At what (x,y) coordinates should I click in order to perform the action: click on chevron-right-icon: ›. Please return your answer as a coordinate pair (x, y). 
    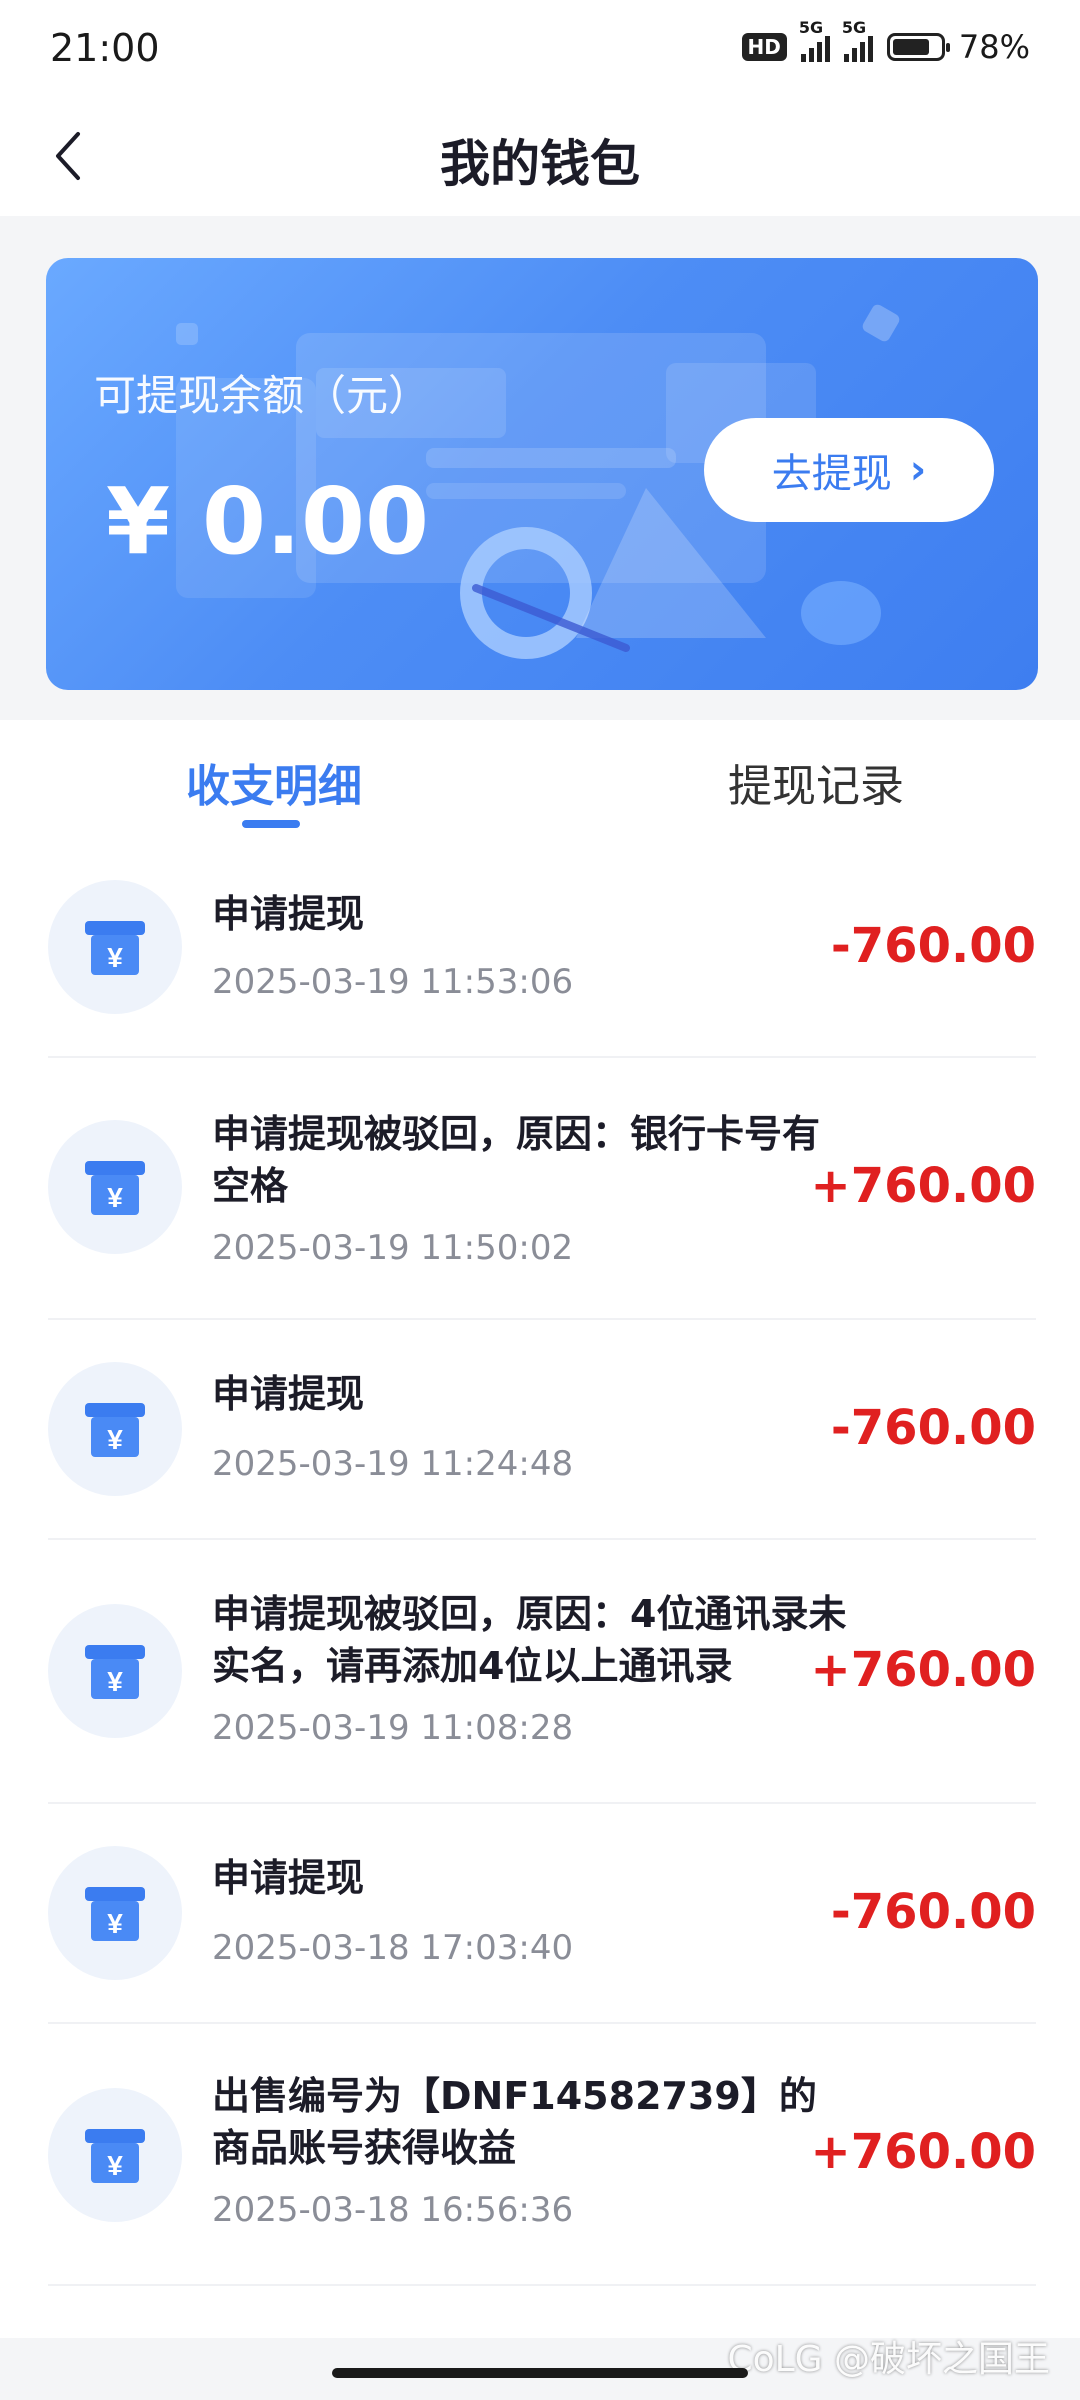
    Looking at the image, I should click on (918, 470).